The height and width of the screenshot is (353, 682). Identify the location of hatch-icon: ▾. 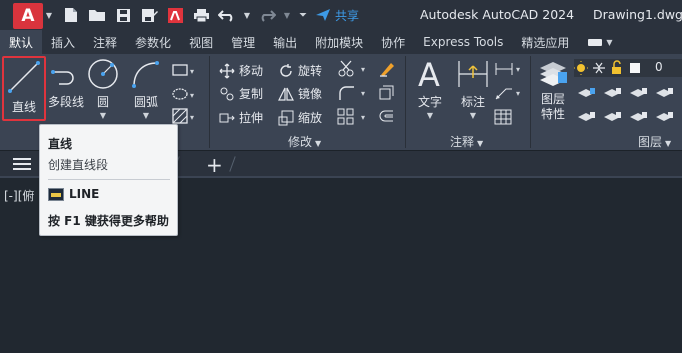
(184, 95).